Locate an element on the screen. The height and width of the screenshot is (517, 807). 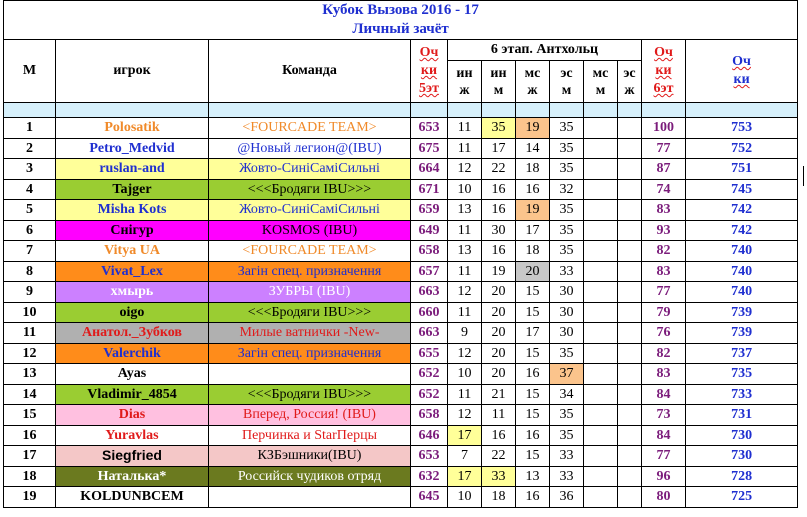
place-cell: 17 is located at coordinates (29, 456).